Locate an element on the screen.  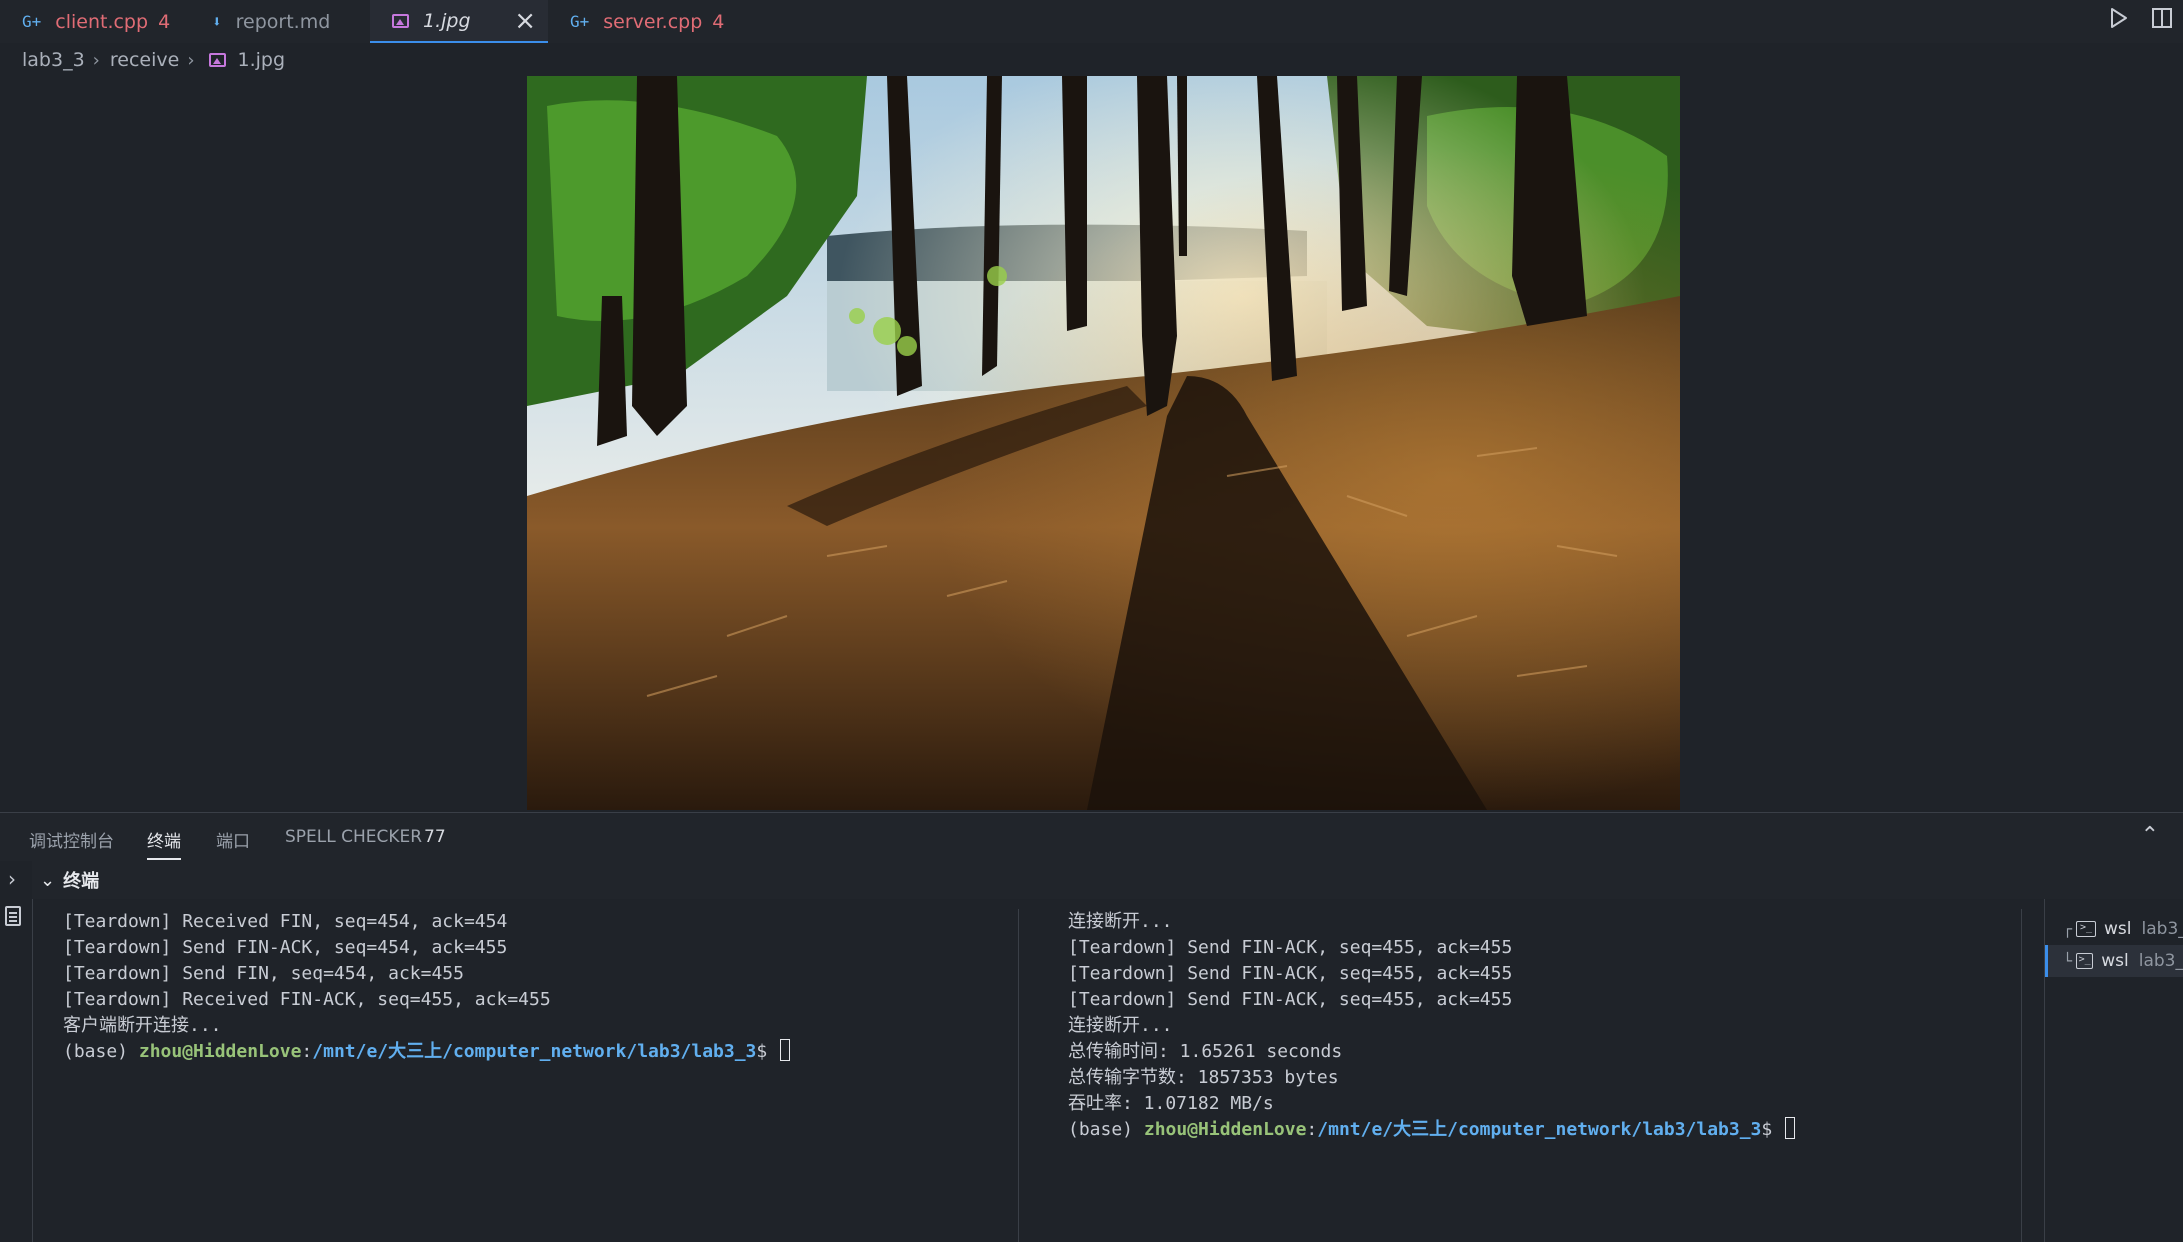
tab-label: 1.jpg is located at coordinates (447, 20).